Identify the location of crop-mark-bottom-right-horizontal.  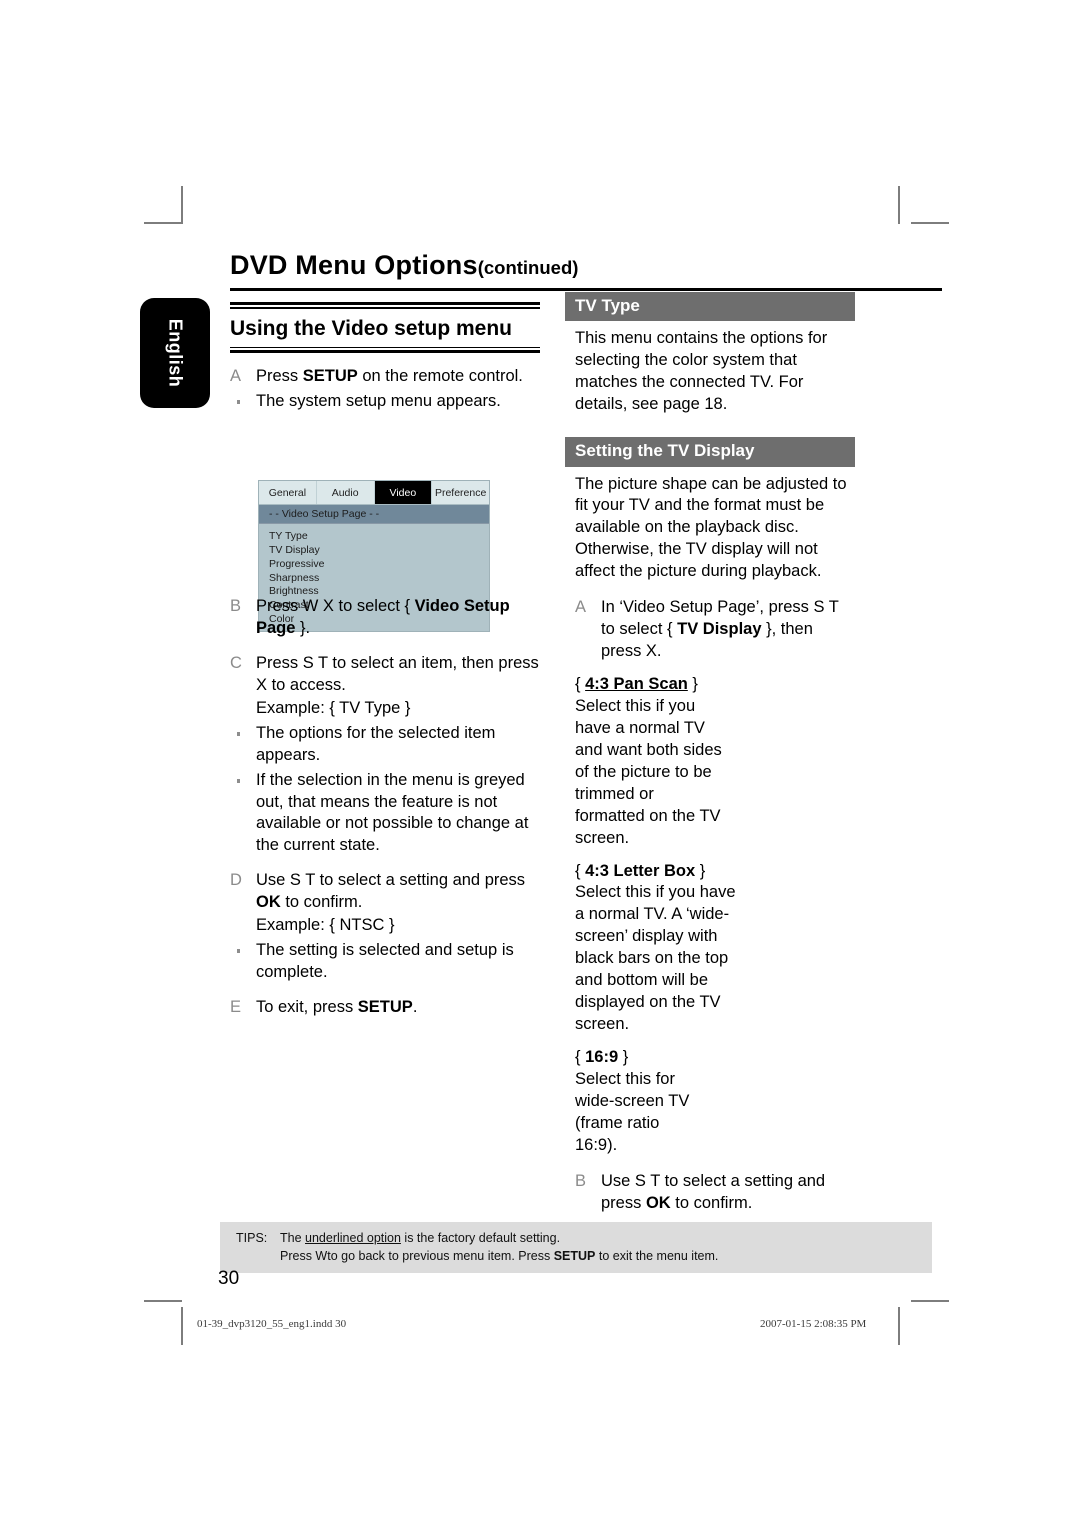
(930, 1301).